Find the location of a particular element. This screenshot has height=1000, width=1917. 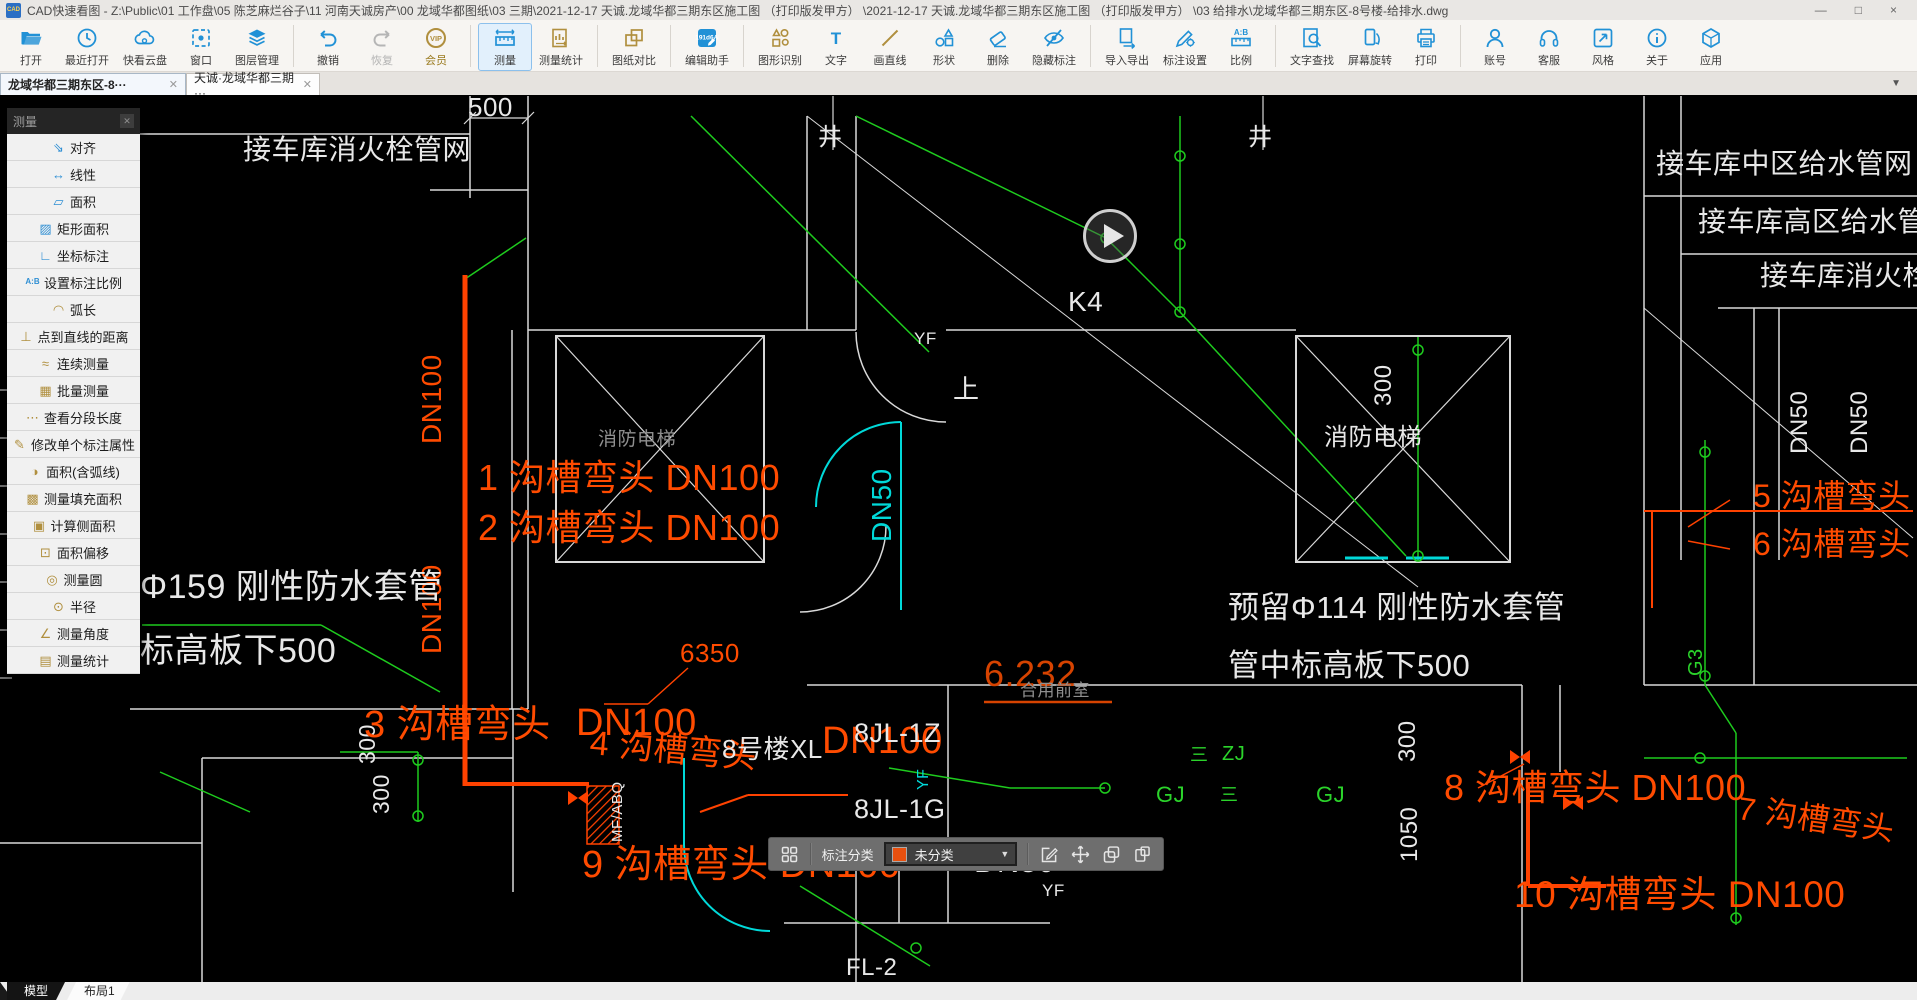

toolbar-button-scale: A:B 比例 is located at coordinates (1241, 47).